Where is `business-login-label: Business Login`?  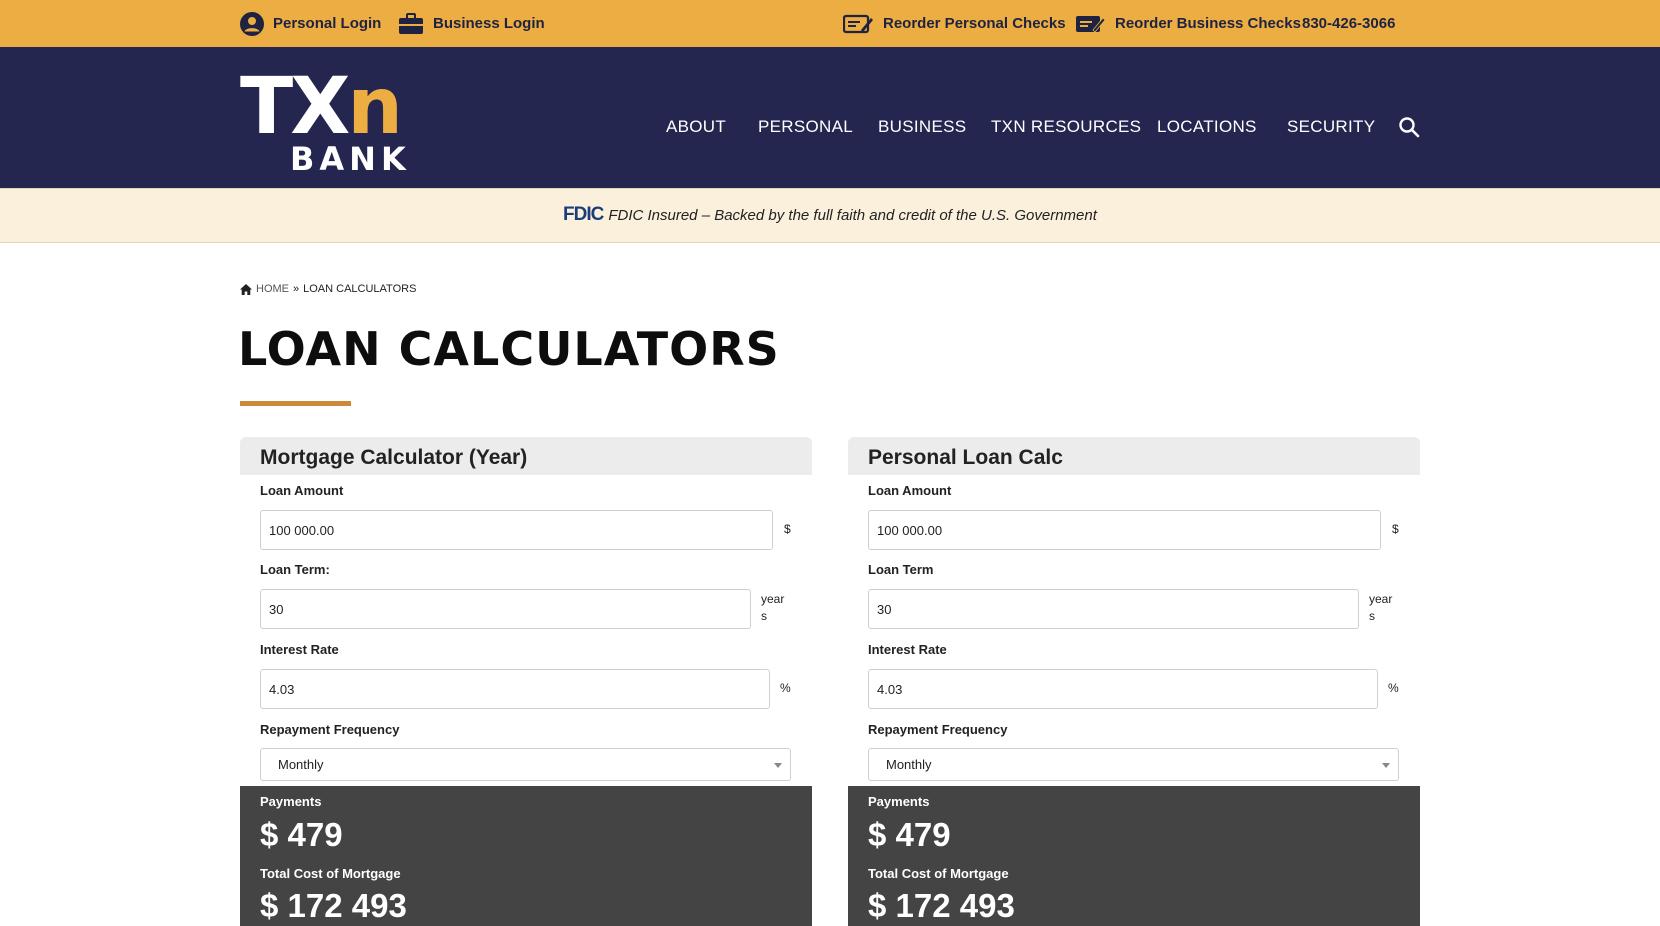
business-login-label: Business Login is located at coordinates (489, 23).